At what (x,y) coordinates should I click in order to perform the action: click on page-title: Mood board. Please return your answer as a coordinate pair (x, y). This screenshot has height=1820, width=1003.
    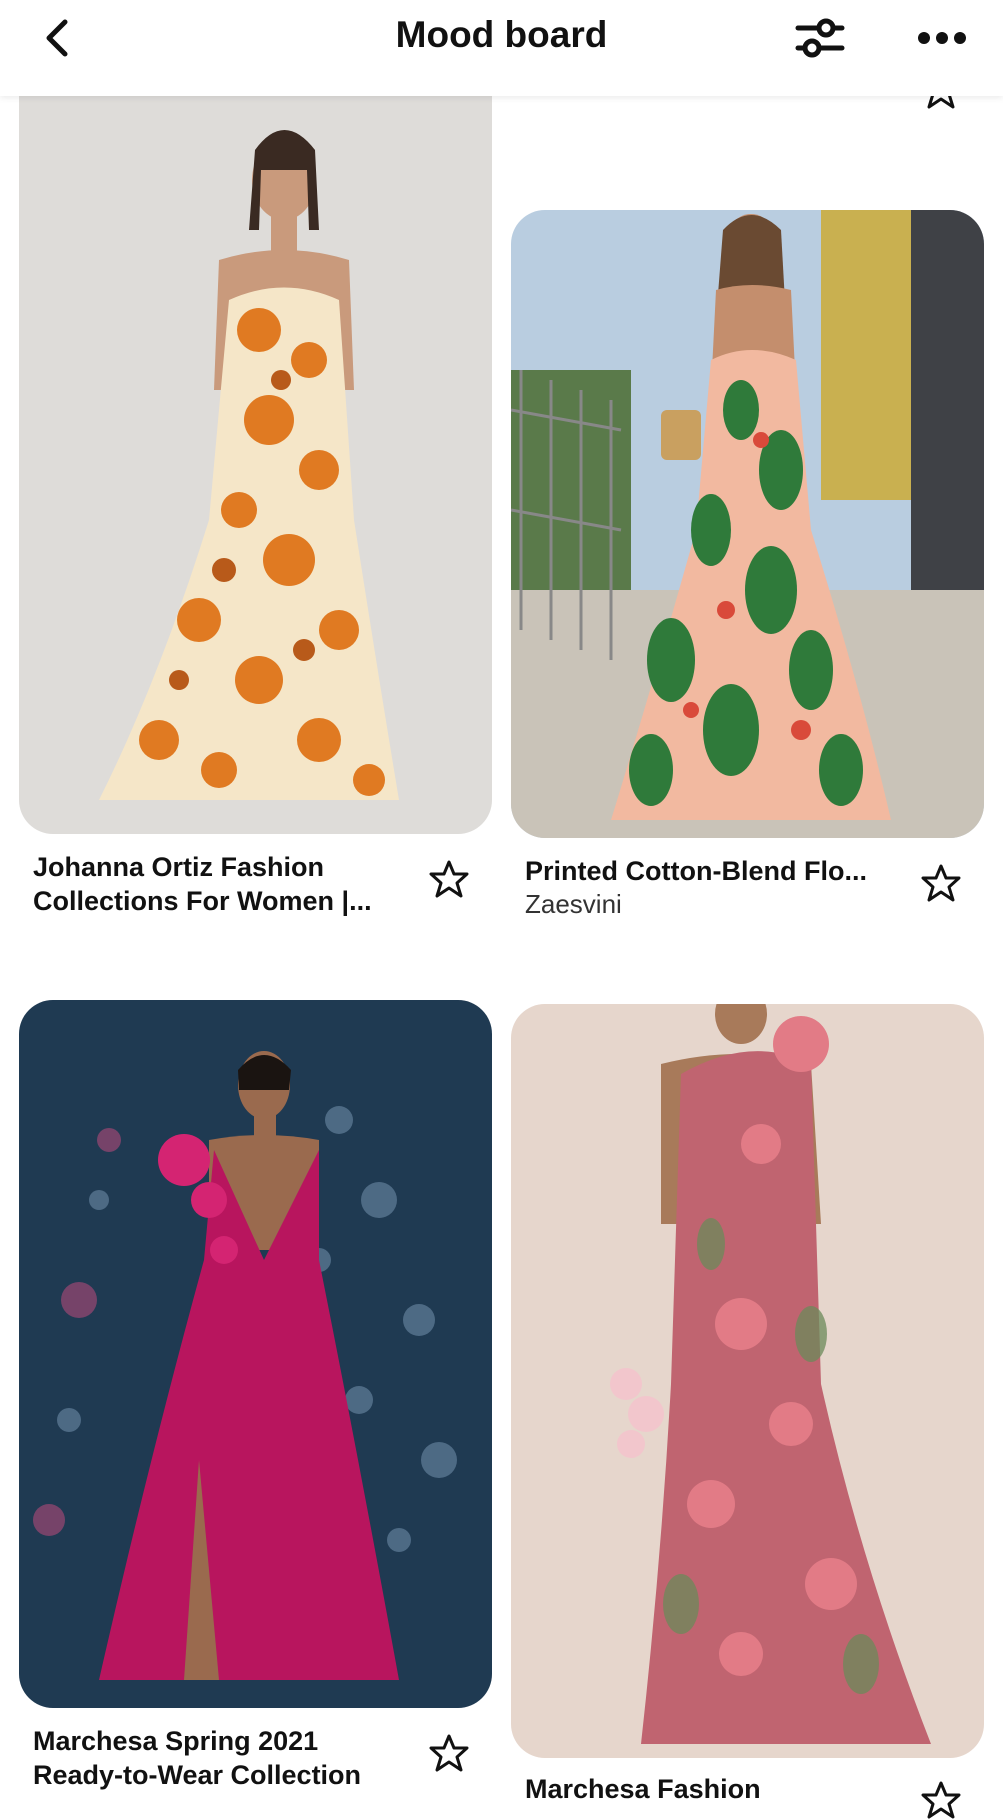
    Looking at the image, I should click on (501, 34).